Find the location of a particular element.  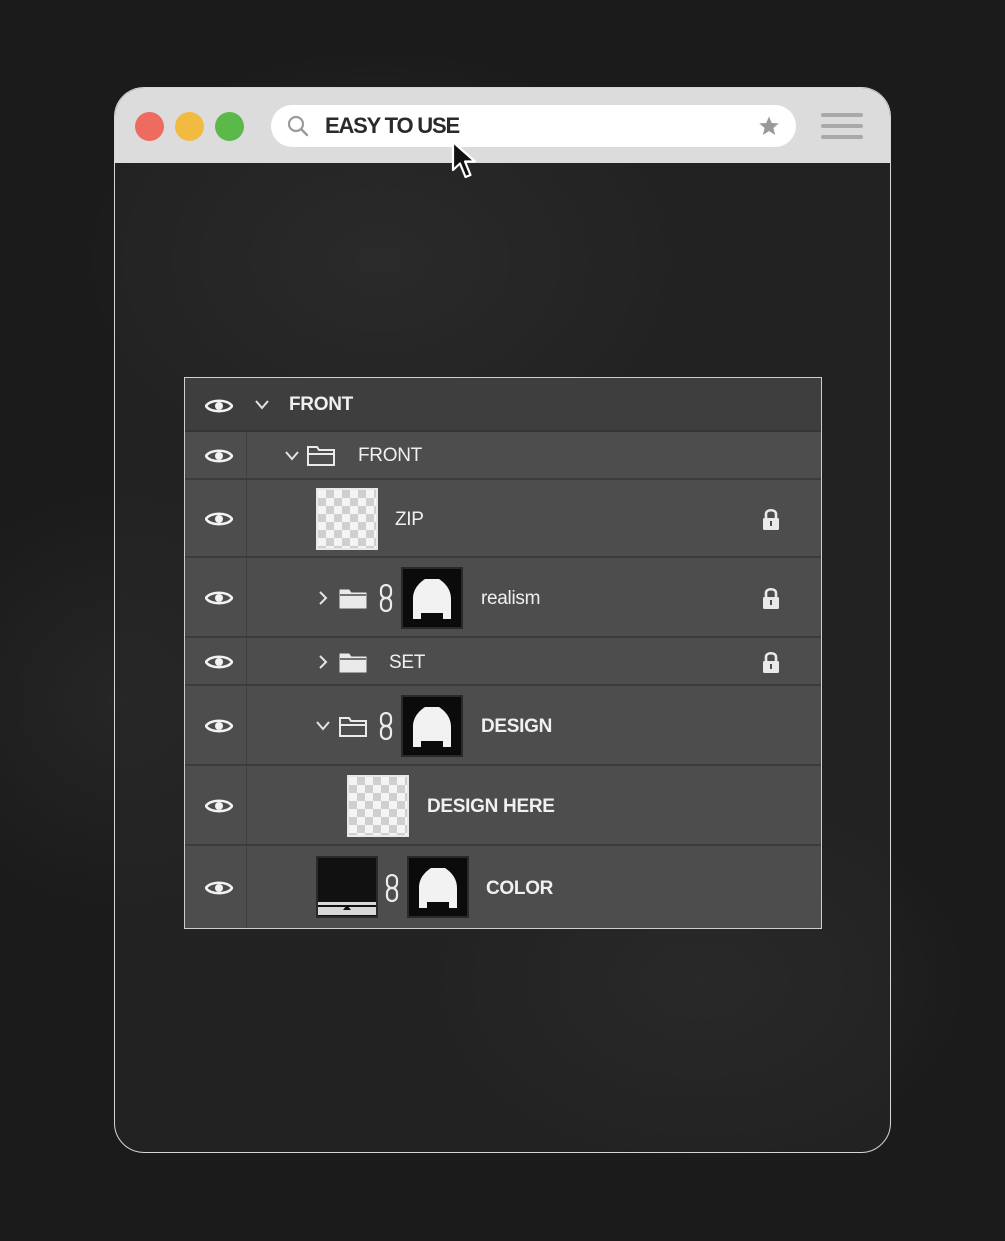

title-bar: EASY TO USE is located at coordinates (502, 125).